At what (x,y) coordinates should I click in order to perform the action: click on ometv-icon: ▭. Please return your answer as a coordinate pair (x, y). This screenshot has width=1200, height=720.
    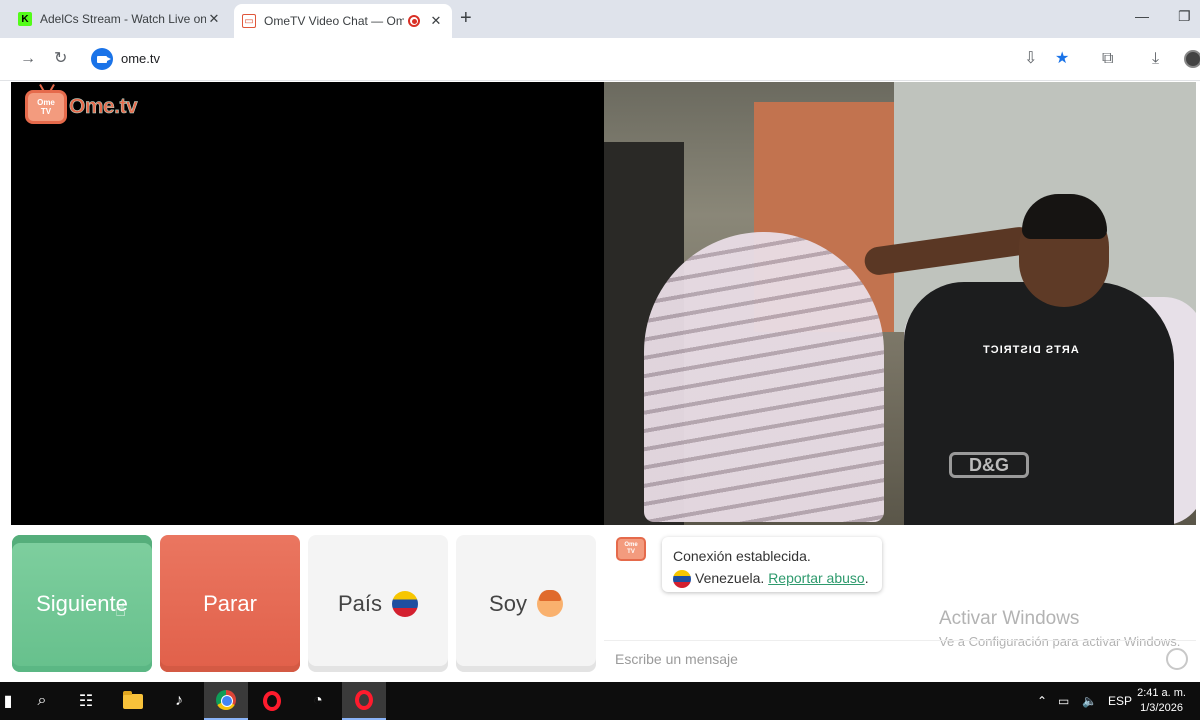
    Looking at the image, I should click on (249, 21).